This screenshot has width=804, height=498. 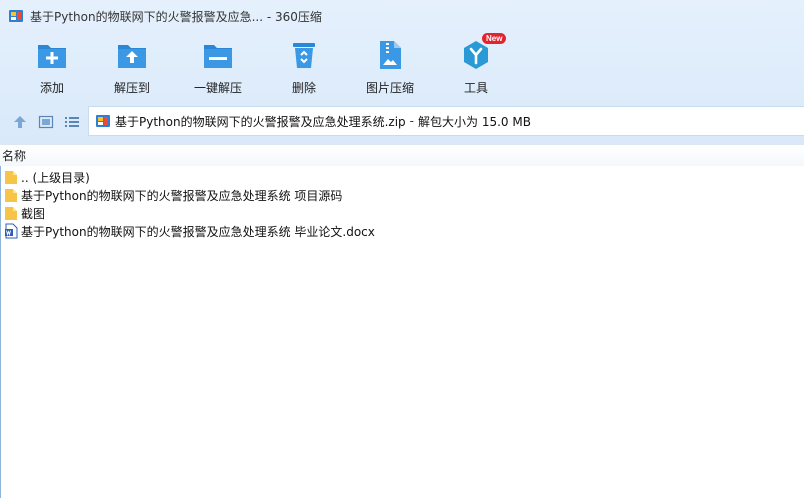 What do you see at coordinates (476, 65) in the screenshot?
I see `tools-button: New 工具` at bounding box center [476, 65].